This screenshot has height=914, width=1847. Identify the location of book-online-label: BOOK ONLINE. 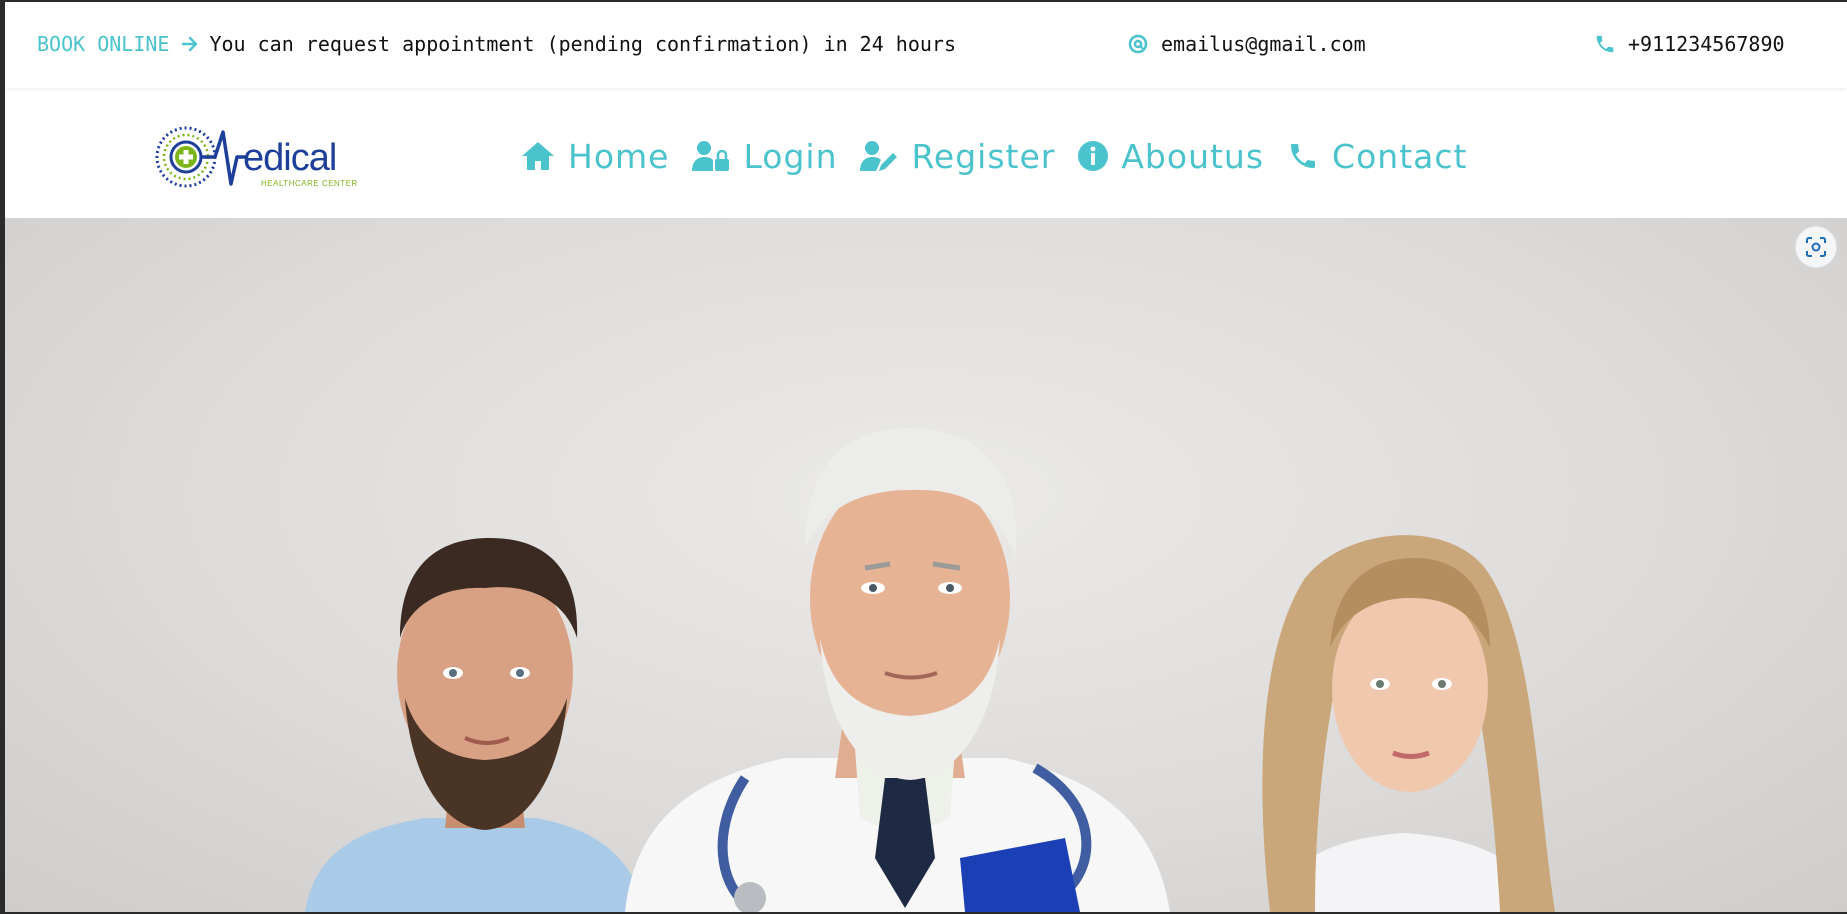
(103, 44).